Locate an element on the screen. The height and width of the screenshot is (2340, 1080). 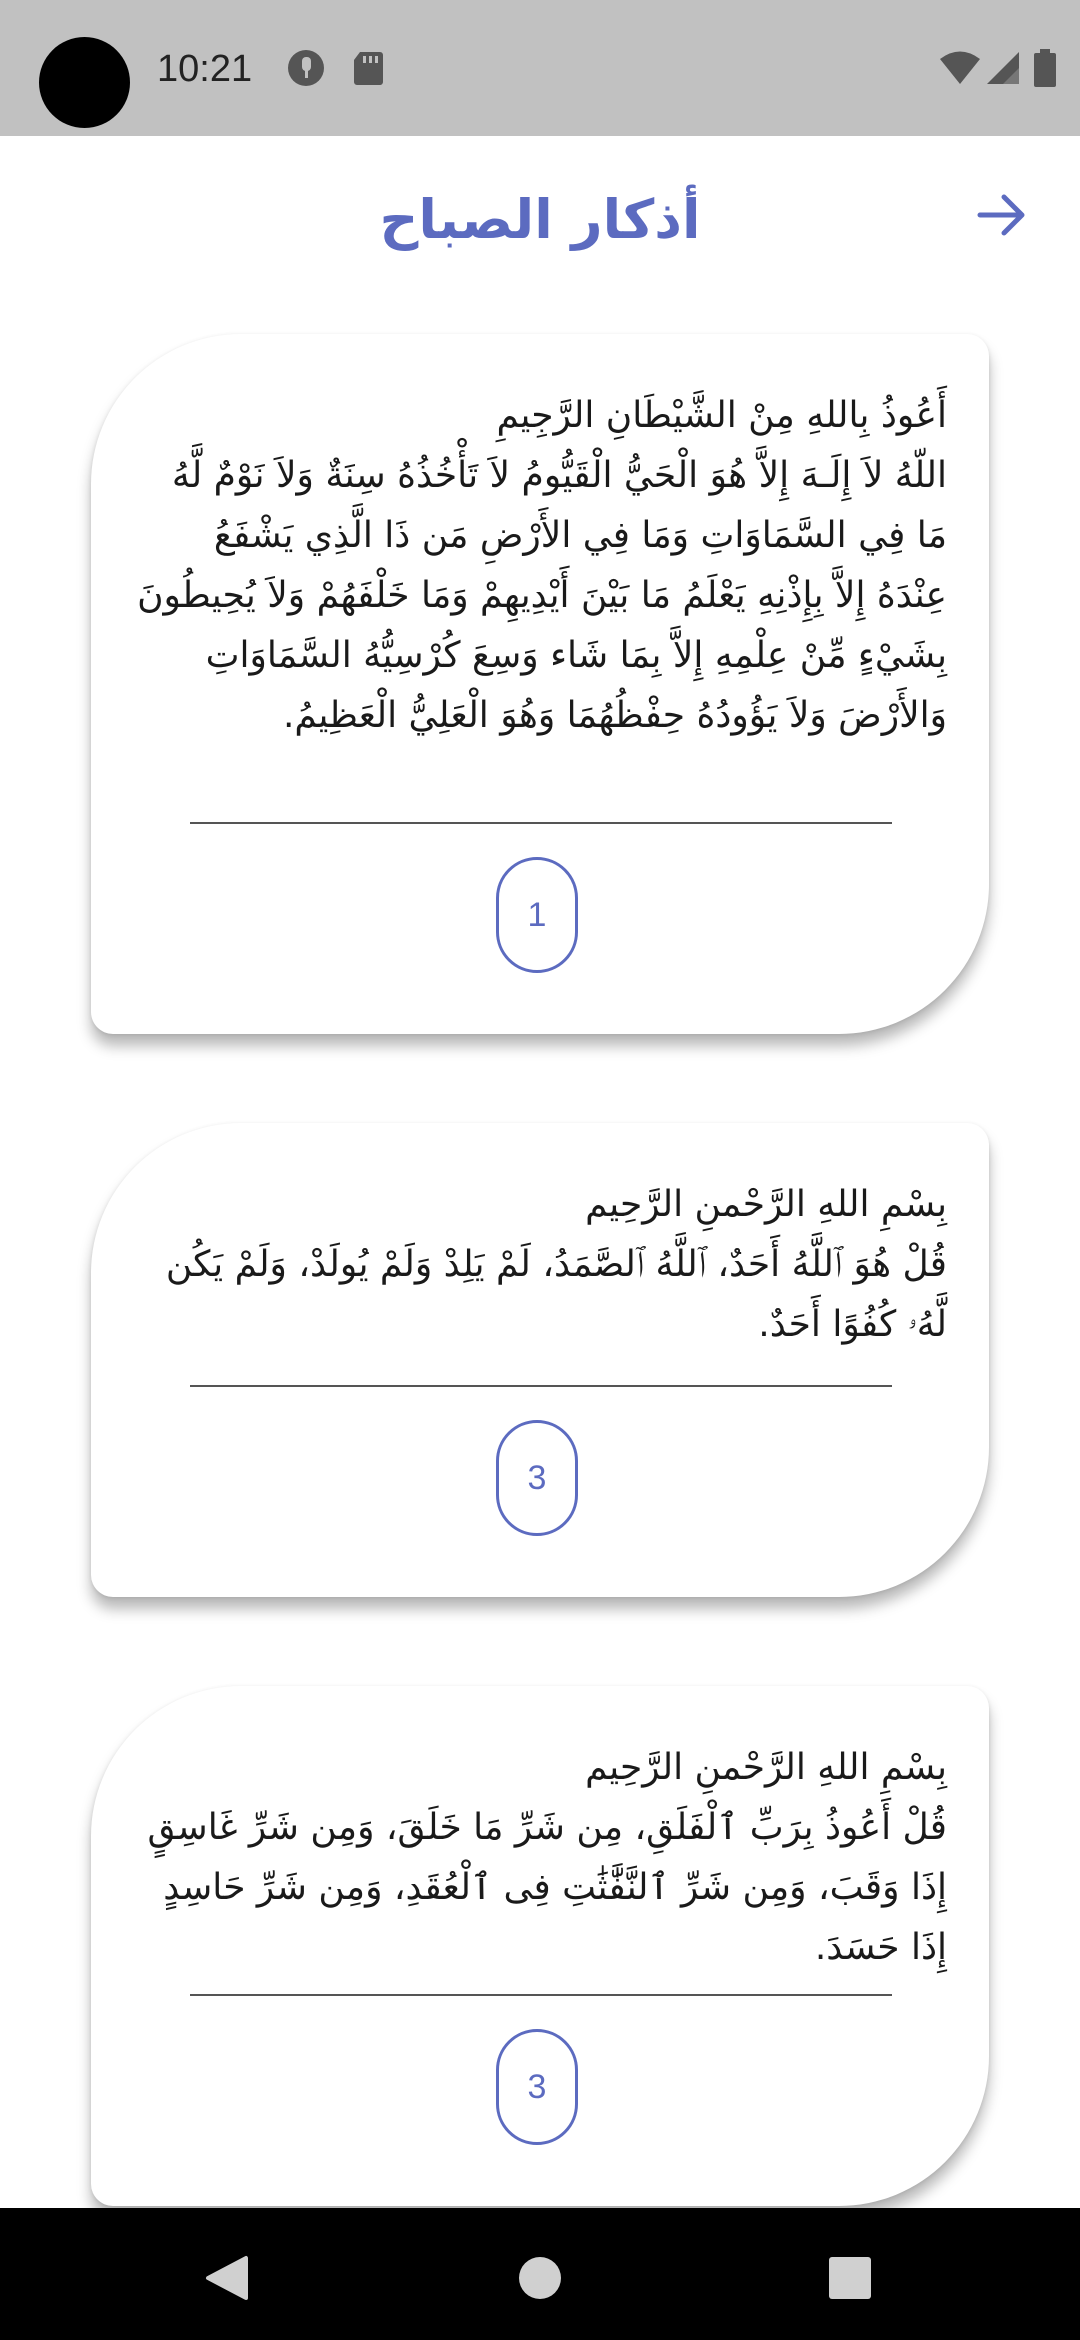
recents-nav-icon is located at coordinates (850, 2278).